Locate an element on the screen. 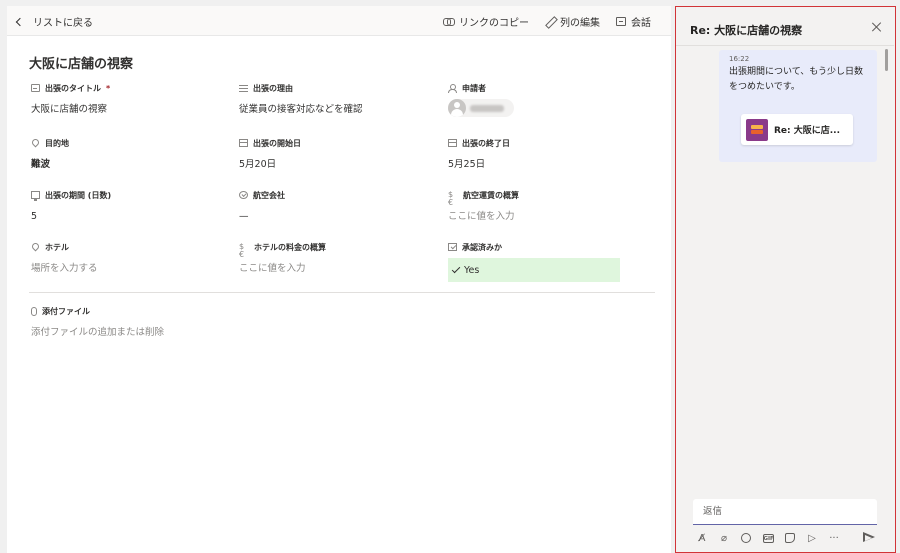 The width and height of the screenshot is (900, 553). requester-persona is located at coordinates (481, 108).